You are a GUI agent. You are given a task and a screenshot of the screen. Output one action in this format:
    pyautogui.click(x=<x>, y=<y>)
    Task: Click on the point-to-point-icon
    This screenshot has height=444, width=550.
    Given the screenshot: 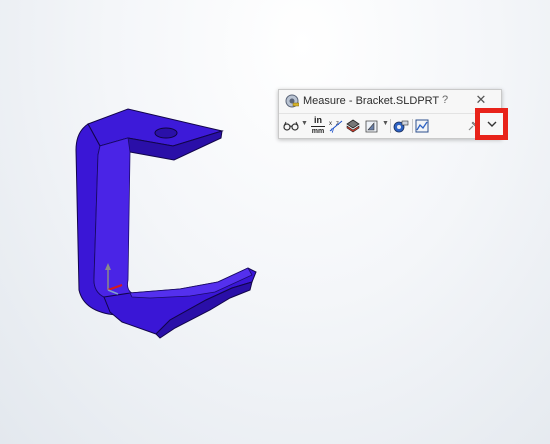 What is the action you would take?
    pyautogui.click(x=401, y=126)
    